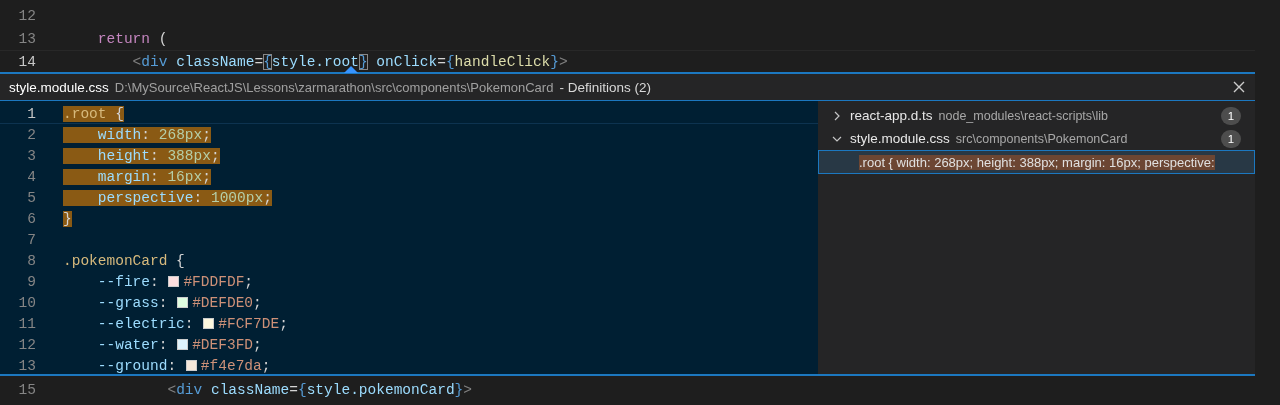  What do you see at coordinates (137, 365) in the screenshot?
I see `code-text: --ground:` at bounding box center [137, 365].